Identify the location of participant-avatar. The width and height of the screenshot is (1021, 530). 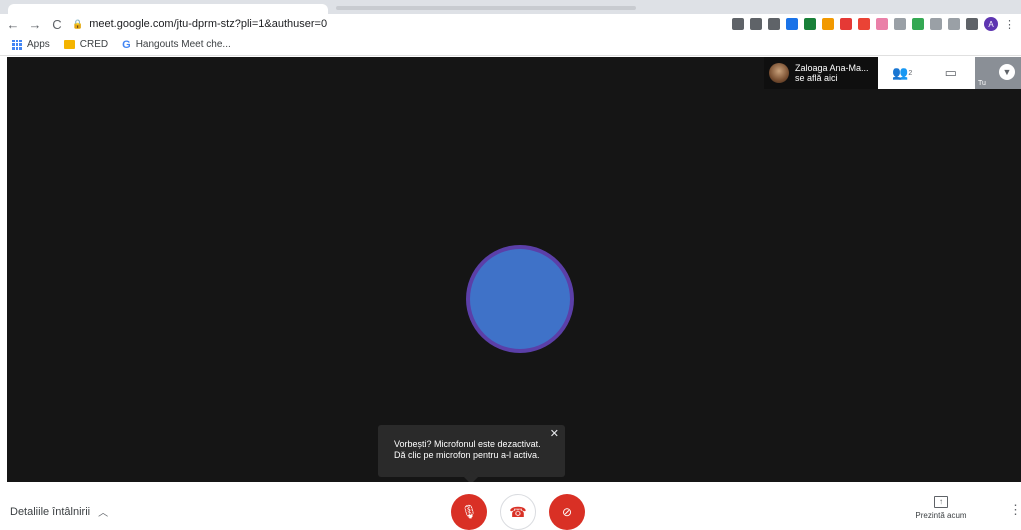
(520, 299).